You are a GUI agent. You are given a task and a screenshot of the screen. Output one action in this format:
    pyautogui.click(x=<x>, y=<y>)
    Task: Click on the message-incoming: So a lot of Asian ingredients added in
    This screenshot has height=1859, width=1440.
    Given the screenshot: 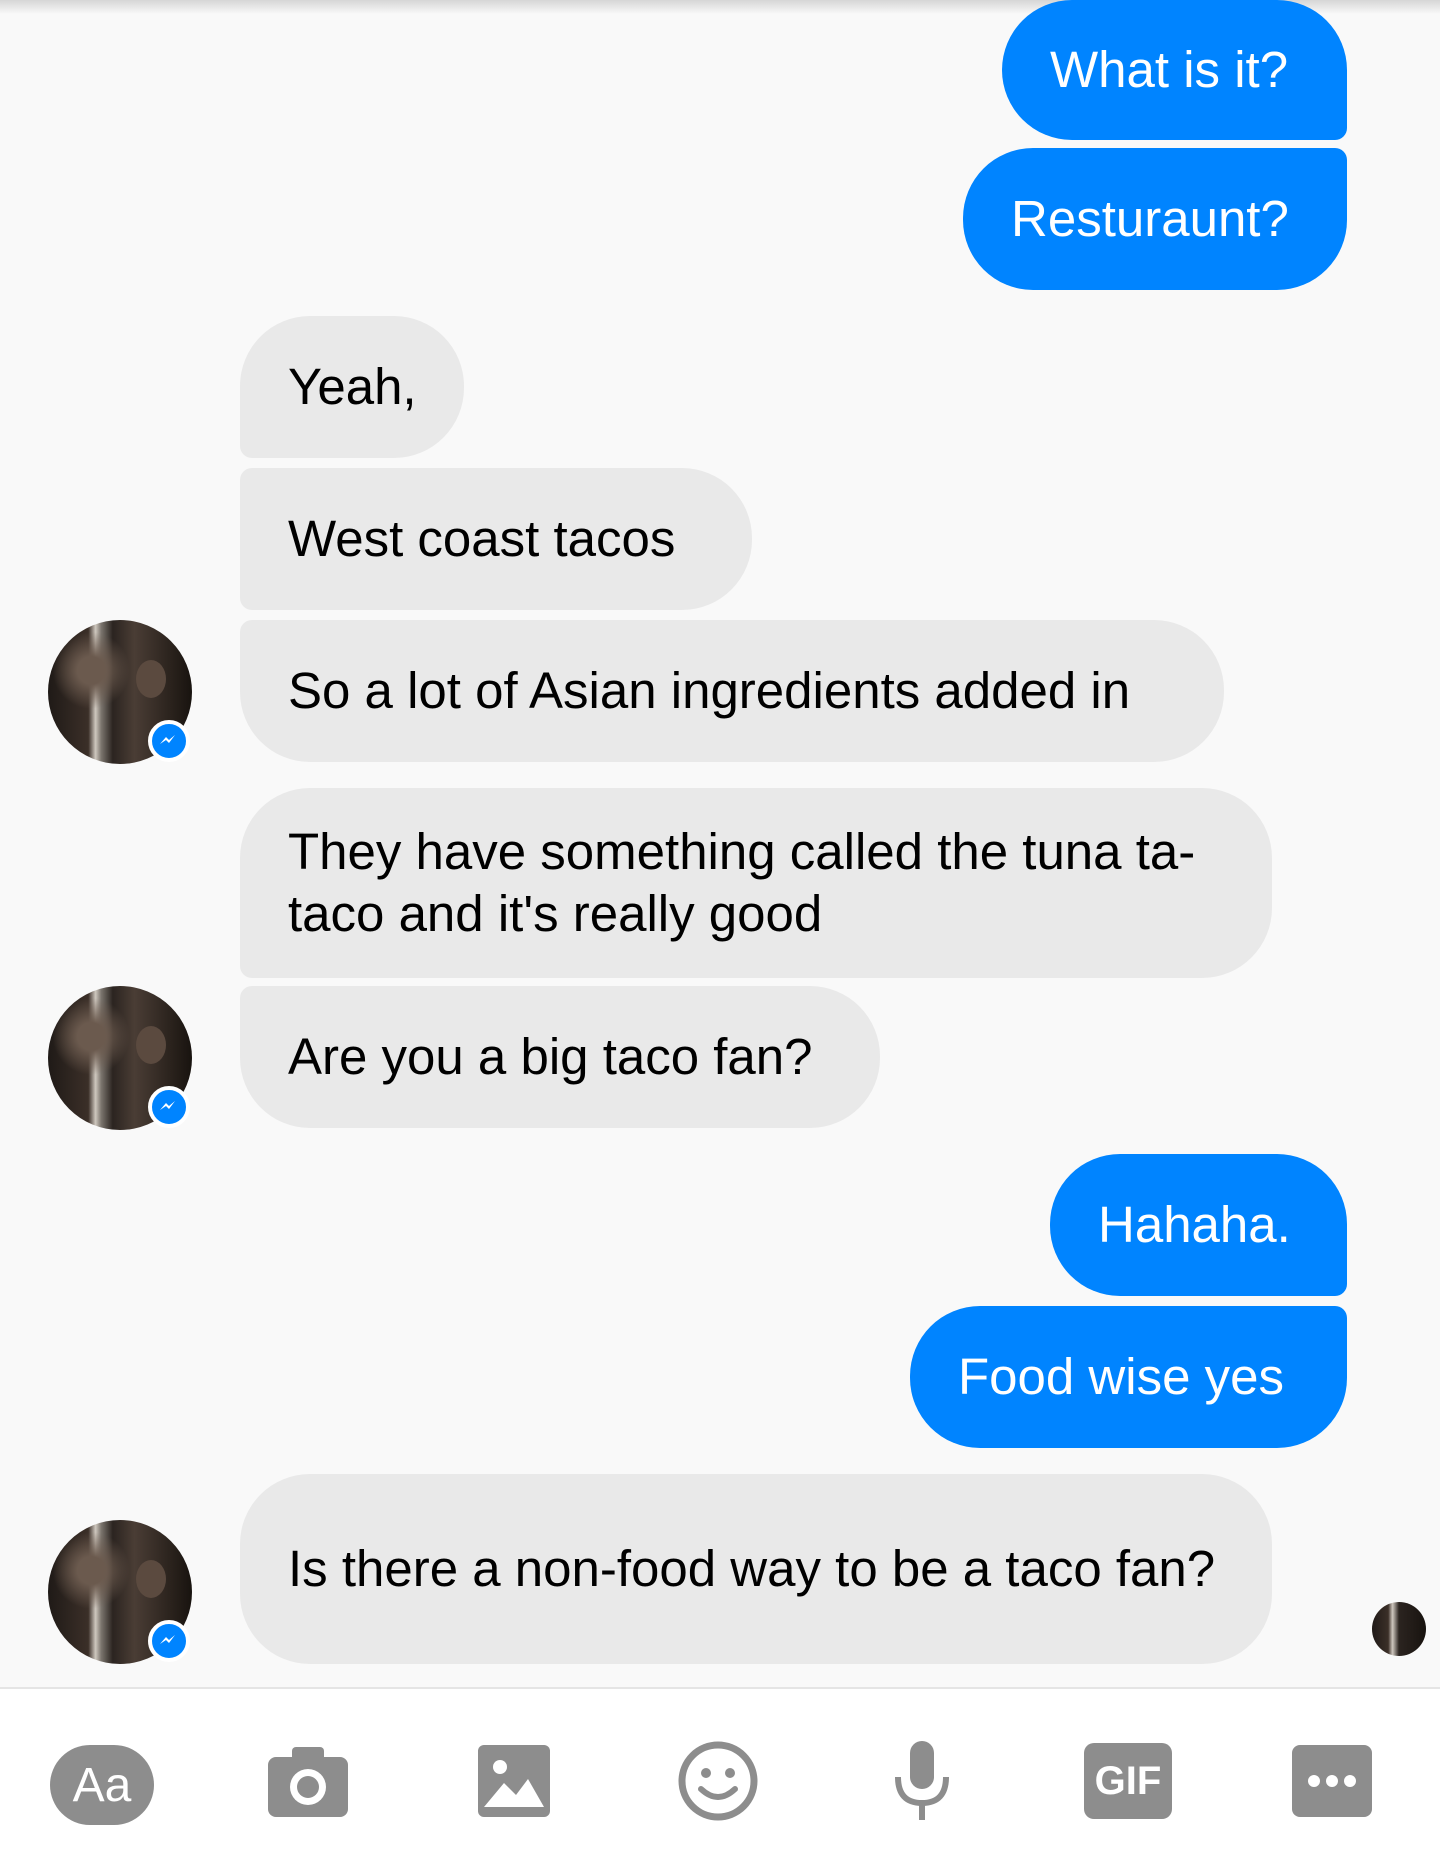 What is the action you would take?
    pyautogui.click(x=732, y=691)
    